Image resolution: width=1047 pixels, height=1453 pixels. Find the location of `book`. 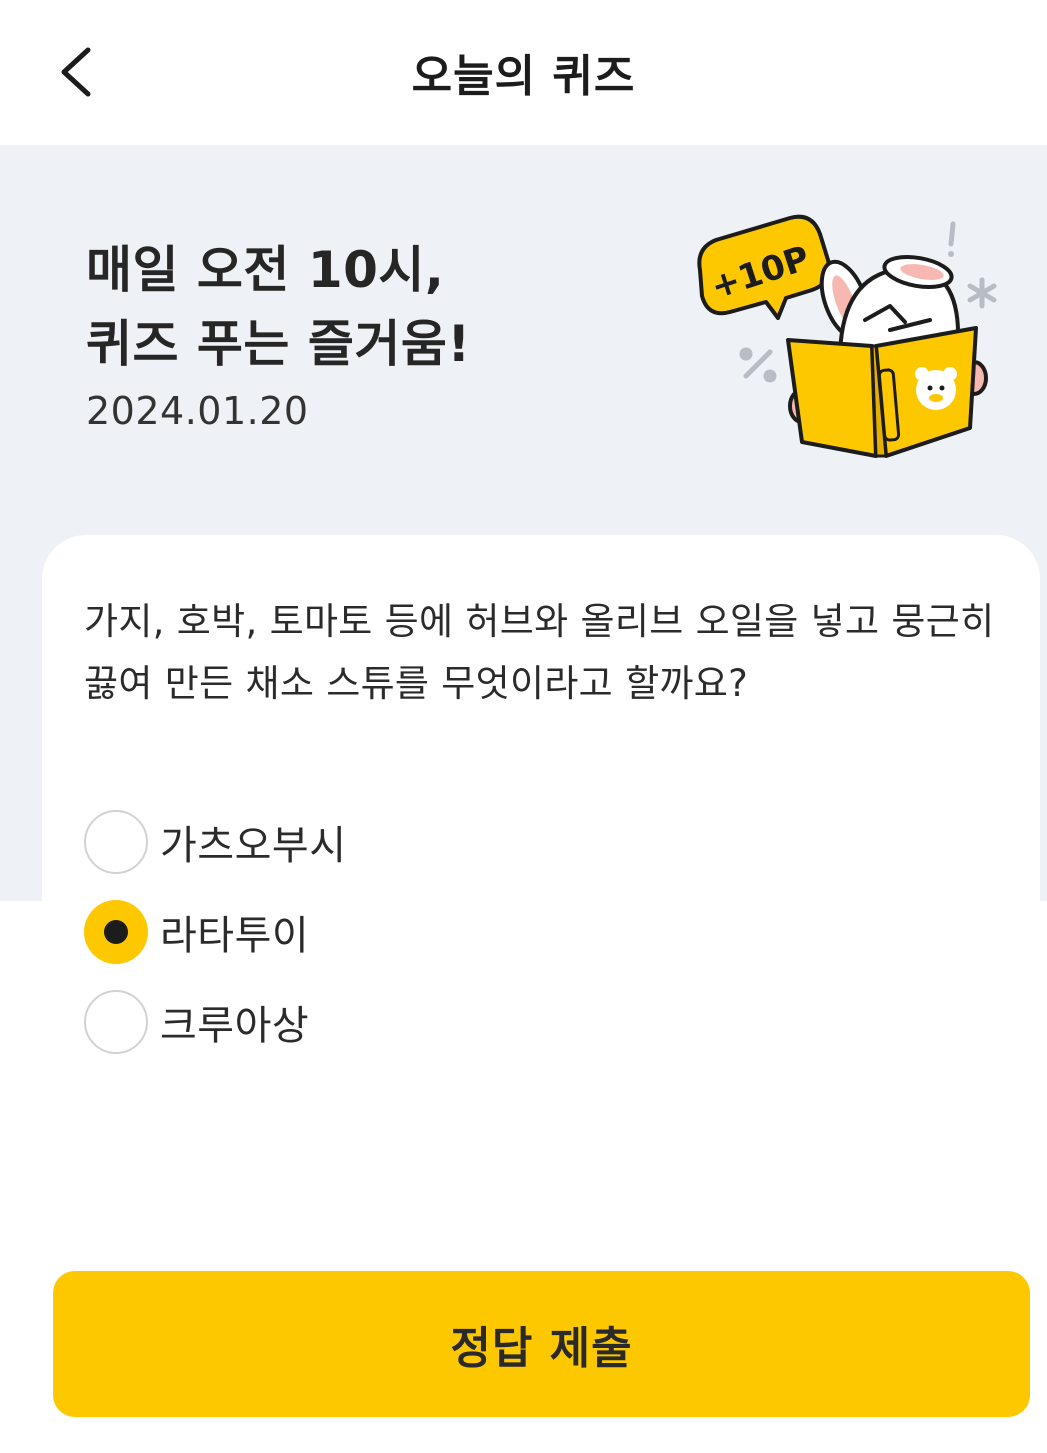

book is located at coordinates (882, 392).